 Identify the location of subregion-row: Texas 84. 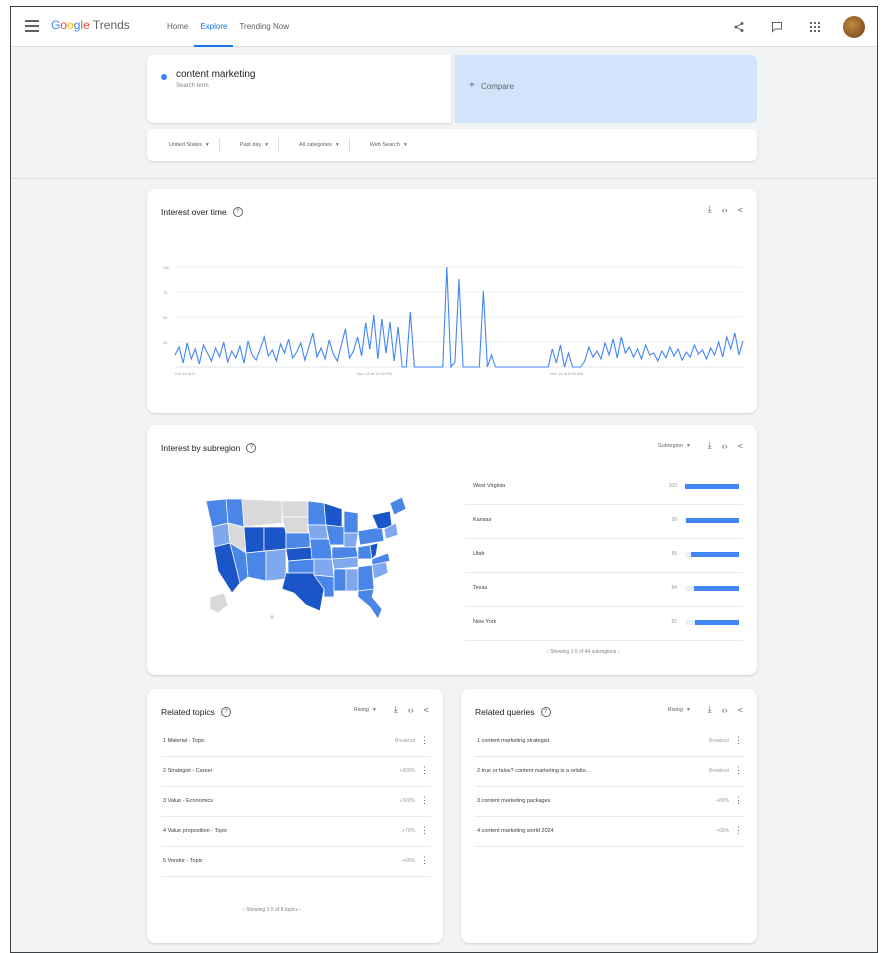
(604, 590).